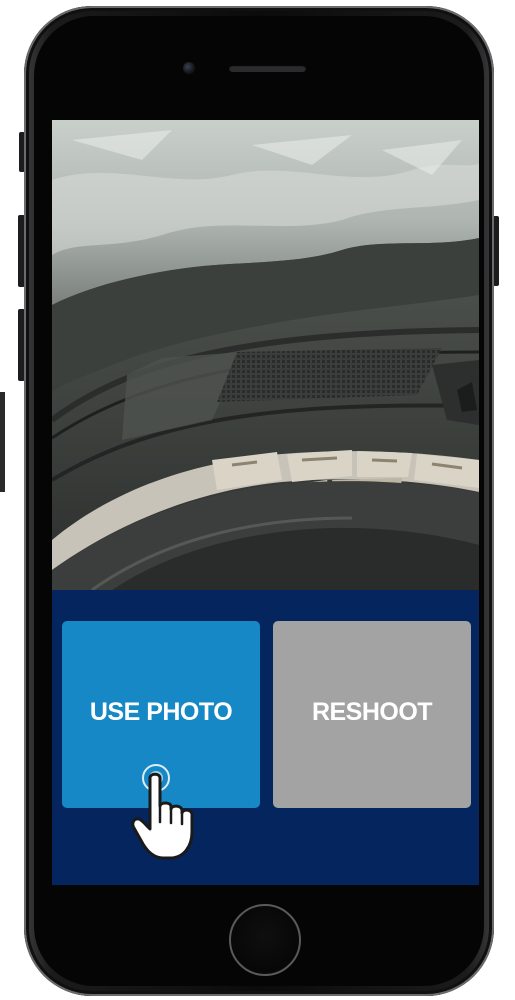  Describe the element at coordinates (2, 442) in the screenshot. I see `background-edge-bar` at that location.